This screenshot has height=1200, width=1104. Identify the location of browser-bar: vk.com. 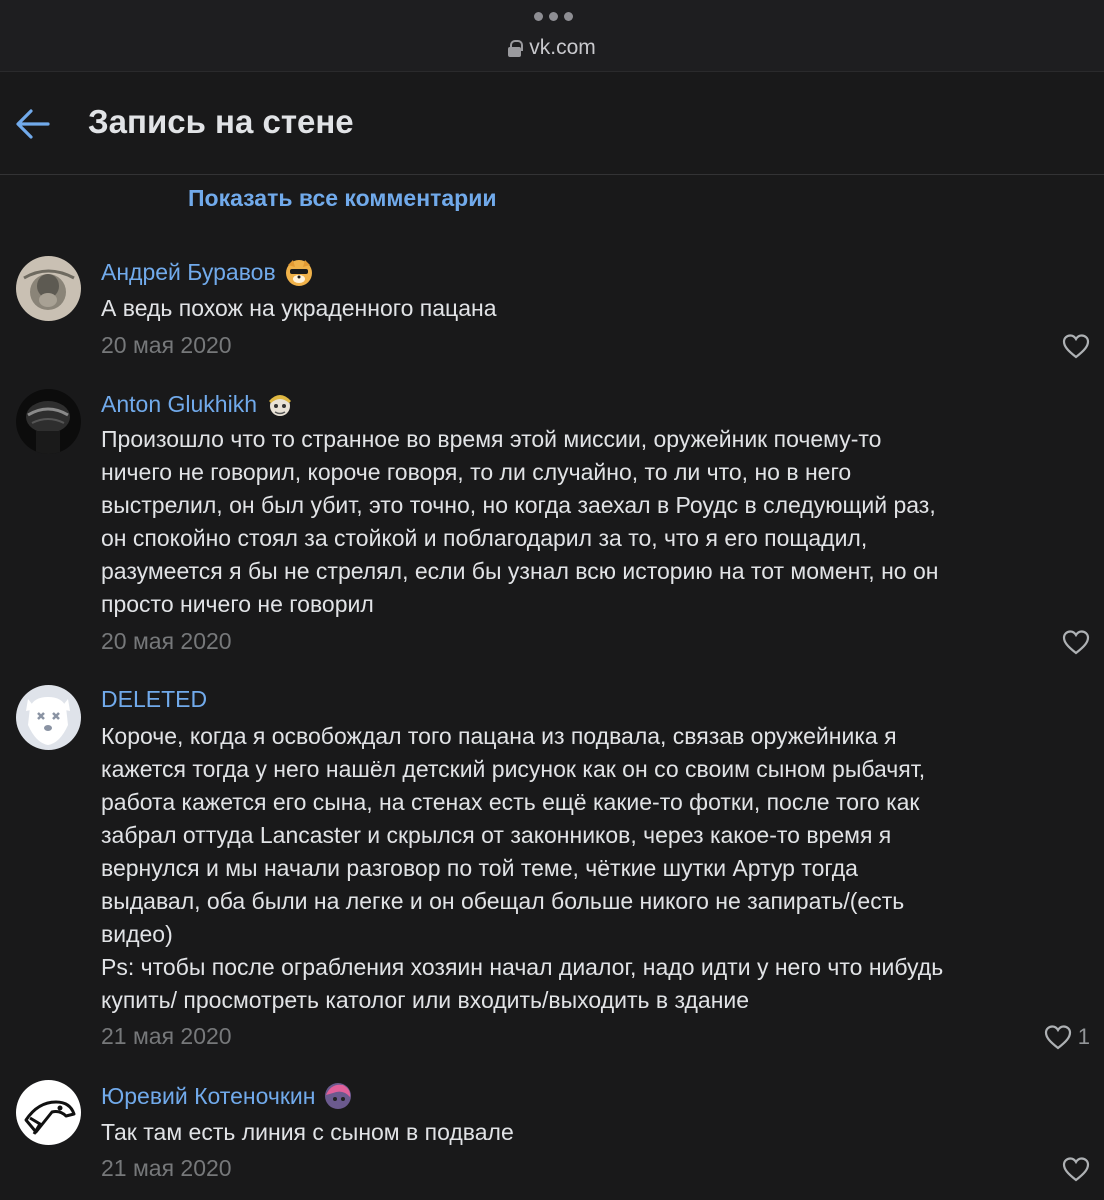
(552, 36).